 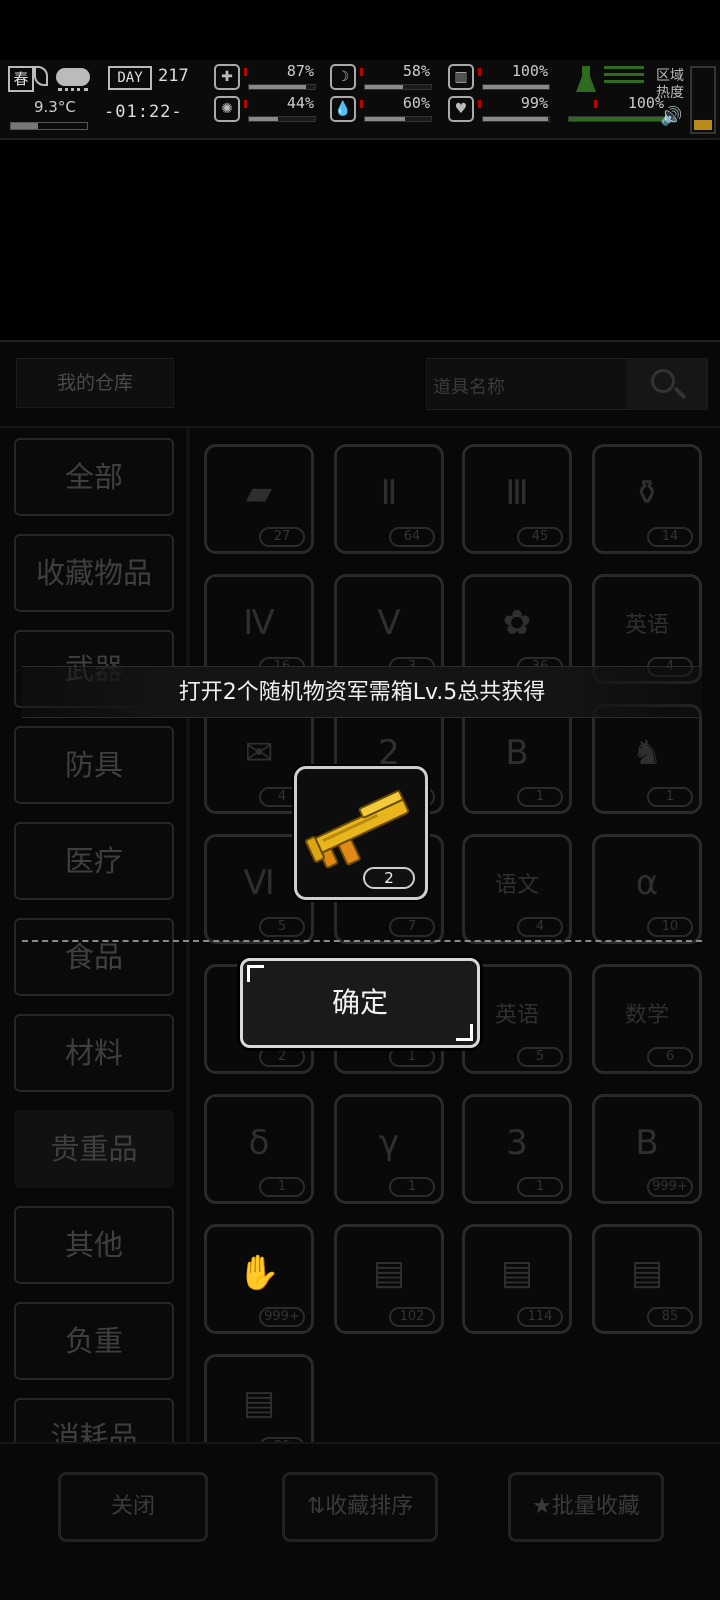 I want to click on region-heat-meter, so click(x=703, y=100).